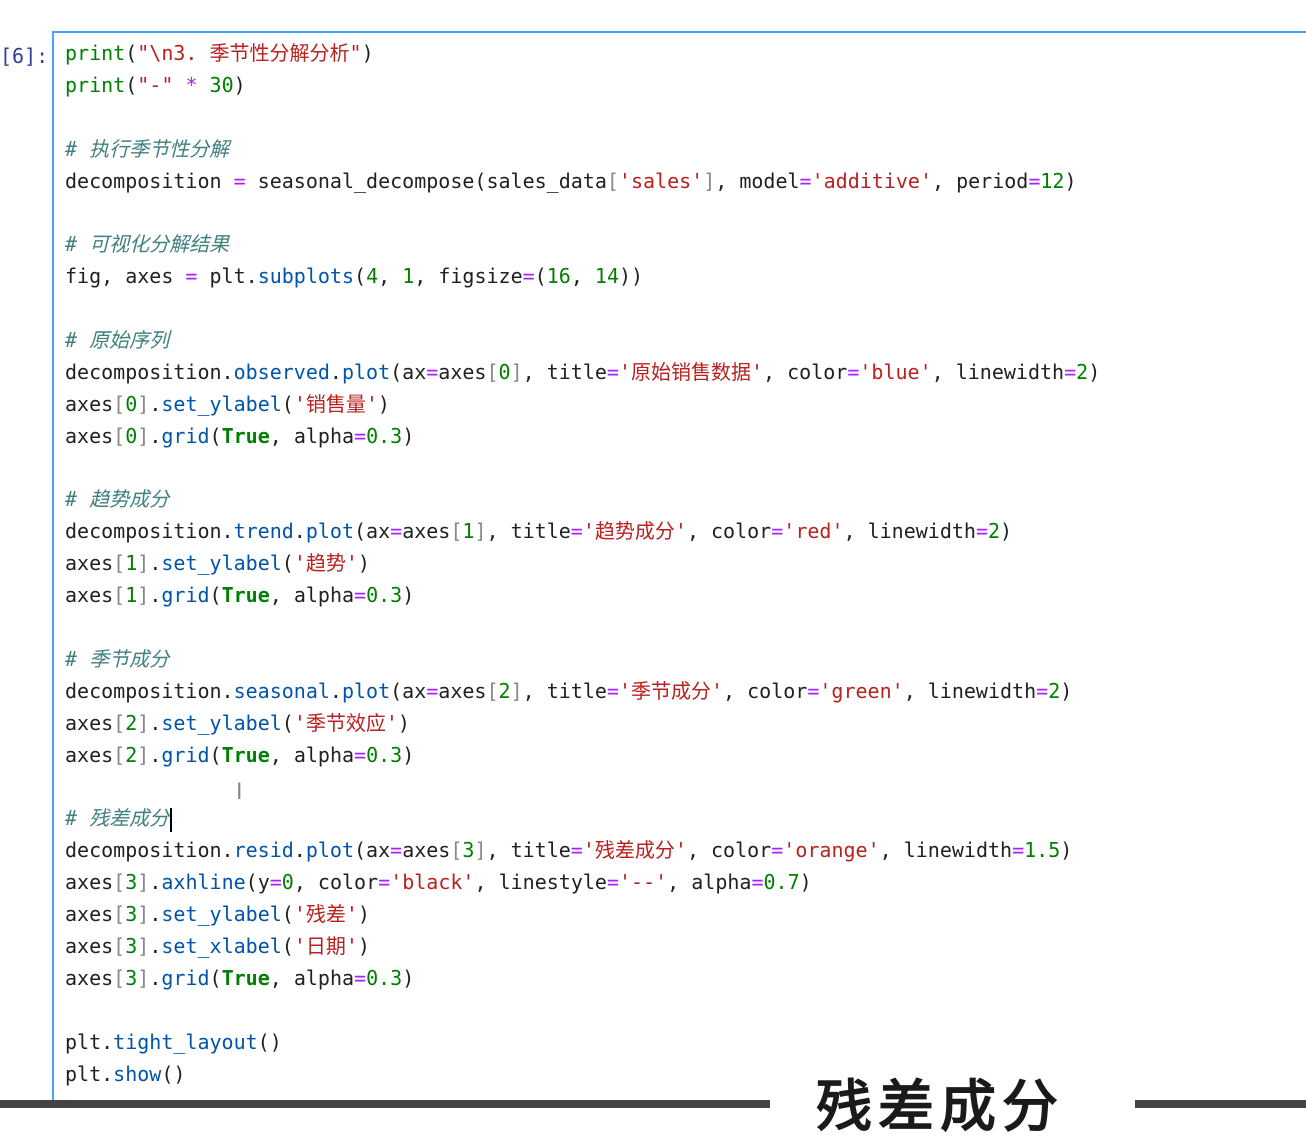  Describe the element at coordinates (330, 850) in the screenshot. I see `code-token: plot` at that location.